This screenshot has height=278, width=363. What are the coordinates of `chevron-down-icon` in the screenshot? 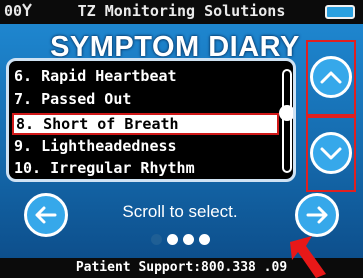 It's located at (331, 153).